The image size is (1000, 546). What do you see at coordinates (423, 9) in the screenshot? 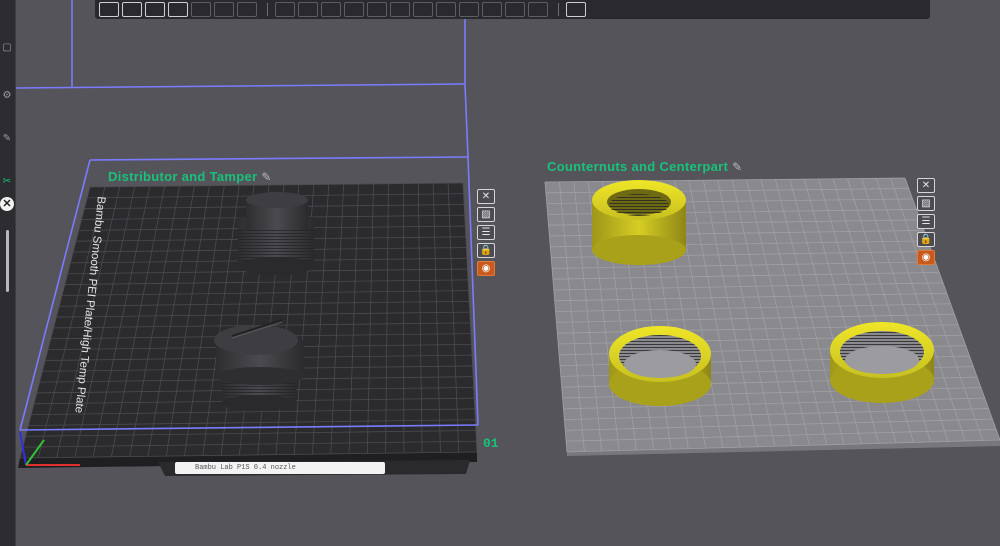
I see `support-paint-icon` at bounding box center [423, 9].